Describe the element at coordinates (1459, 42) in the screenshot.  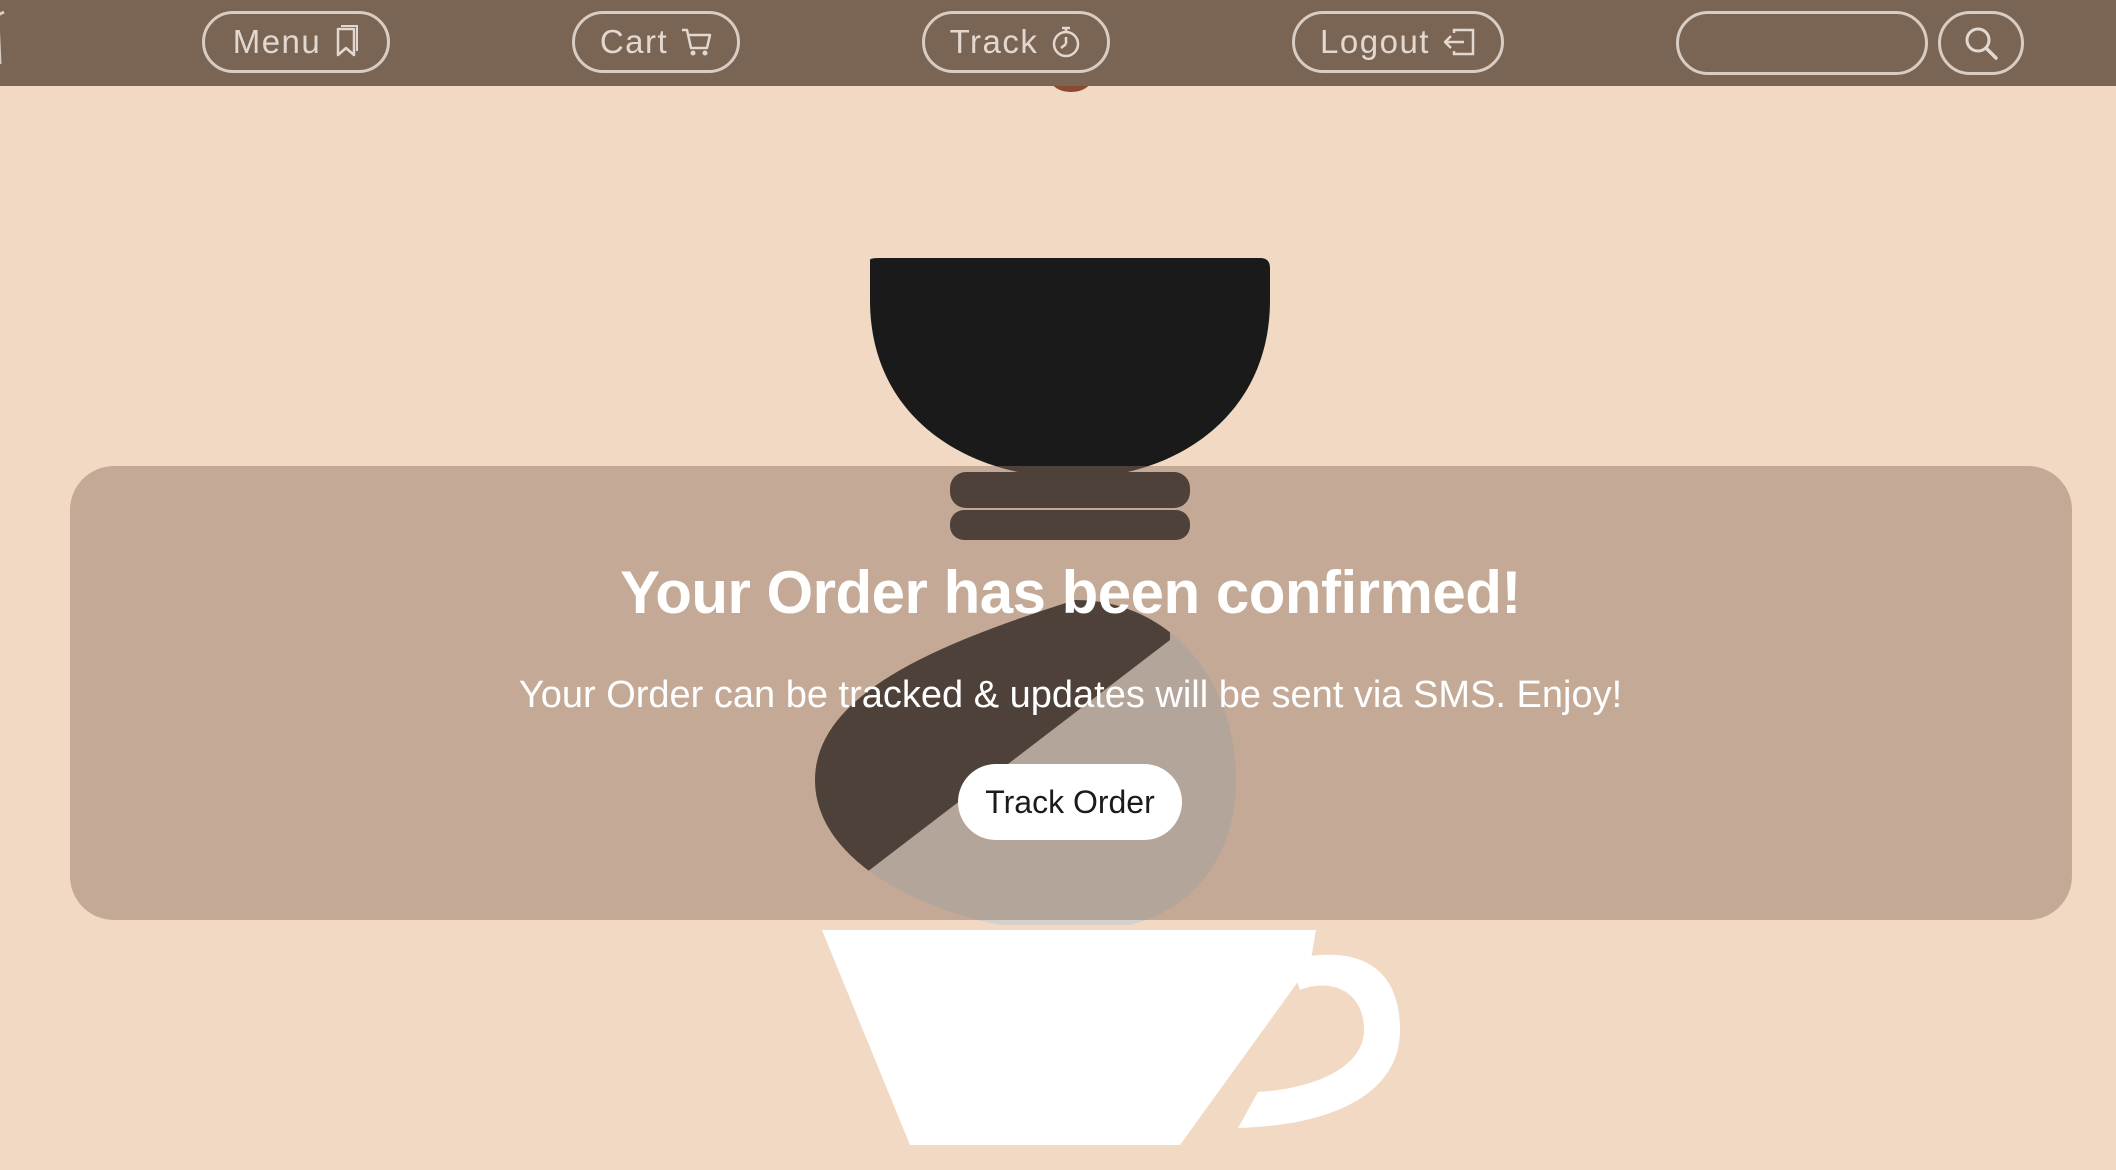
I see `logout-icon` at that location.